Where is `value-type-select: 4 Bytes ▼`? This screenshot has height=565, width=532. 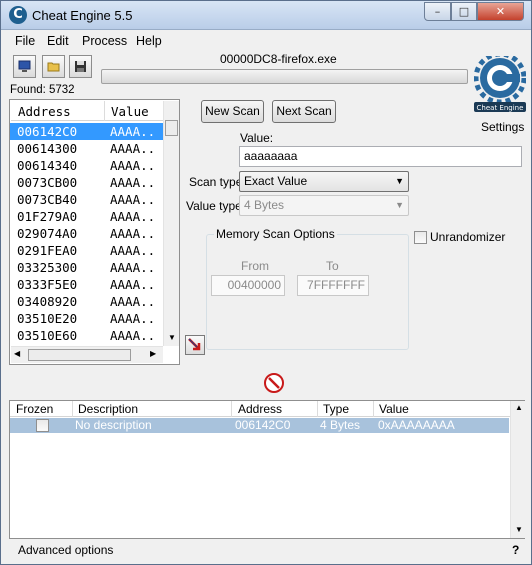 value-type-select: 4 Bytes ▼ is located at coordinates (324, 205).